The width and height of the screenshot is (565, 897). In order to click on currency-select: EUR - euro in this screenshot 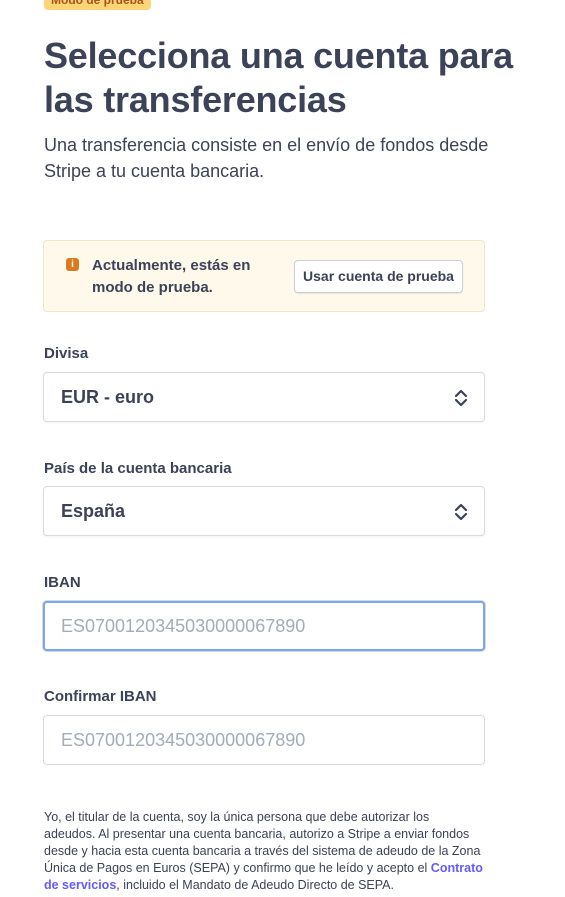, I will do `click(264, 397)`.